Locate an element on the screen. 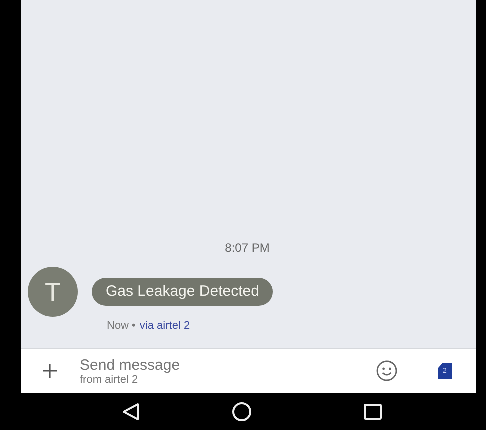 The width and height of the screenshot is (486, 430). add-icon is located at coordinates (50, 371).